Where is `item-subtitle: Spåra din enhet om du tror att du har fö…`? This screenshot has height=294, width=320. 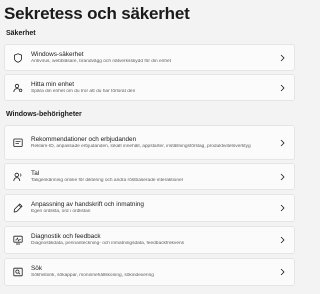 item-subtitle: Spåra din enhet om du tror att du har fö… is located at coordinates (83, 91).